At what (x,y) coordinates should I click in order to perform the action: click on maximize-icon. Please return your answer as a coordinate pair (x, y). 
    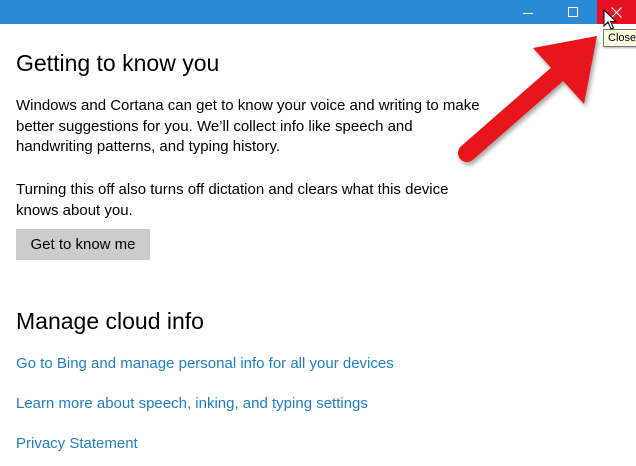
    Looking at the image, I should click on (573, 12).